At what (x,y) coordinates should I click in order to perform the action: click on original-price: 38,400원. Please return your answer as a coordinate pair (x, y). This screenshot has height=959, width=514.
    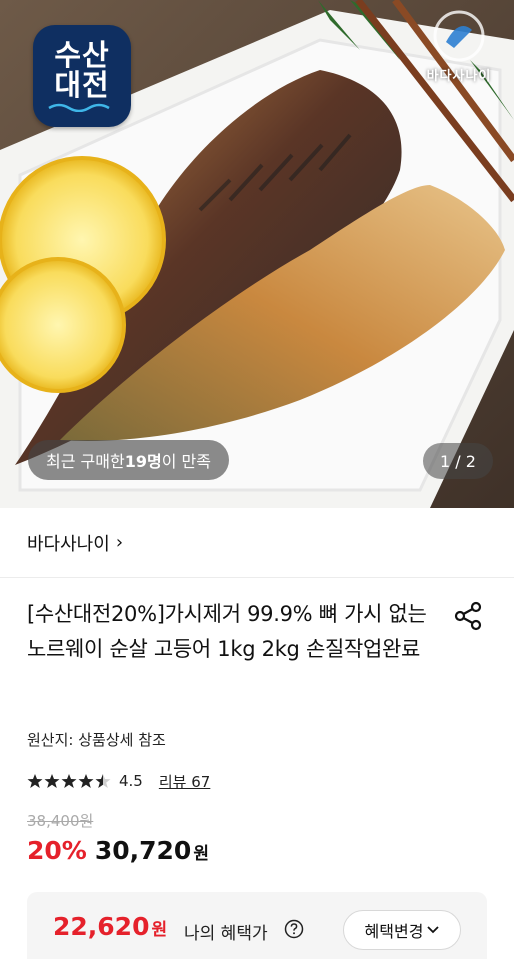
    Looking at the image, I should click on (60, 821).